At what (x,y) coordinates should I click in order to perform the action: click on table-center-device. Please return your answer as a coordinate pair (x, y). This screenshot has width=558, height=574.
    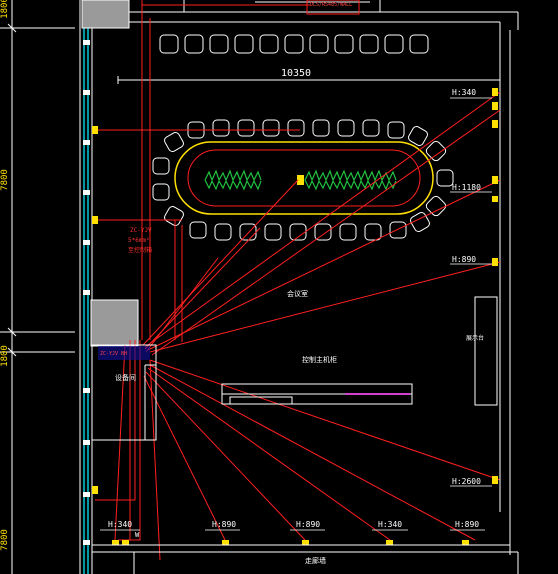
    Looking at the image, I should click on (300, 180).